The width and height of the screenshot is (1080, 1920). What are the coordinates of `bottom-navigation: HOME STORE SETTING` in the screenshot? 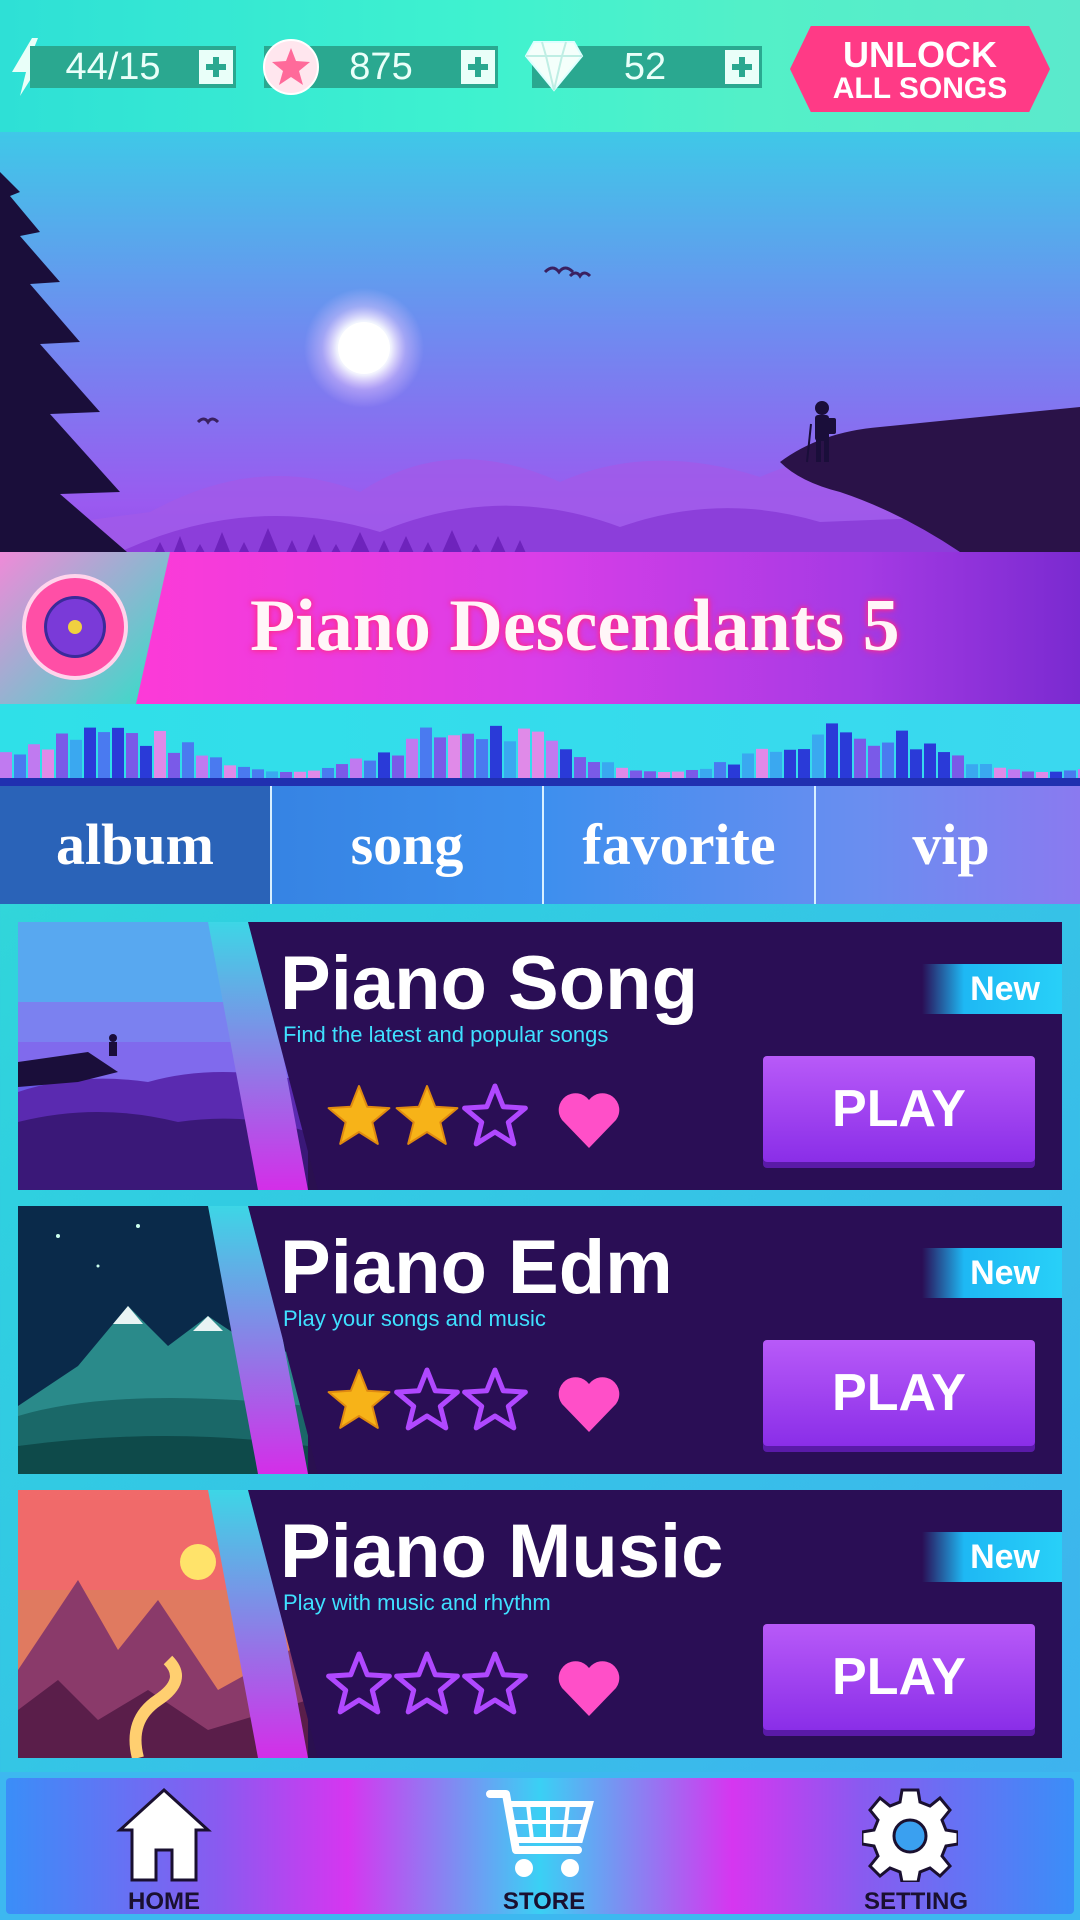 It's located at (540, 1846).